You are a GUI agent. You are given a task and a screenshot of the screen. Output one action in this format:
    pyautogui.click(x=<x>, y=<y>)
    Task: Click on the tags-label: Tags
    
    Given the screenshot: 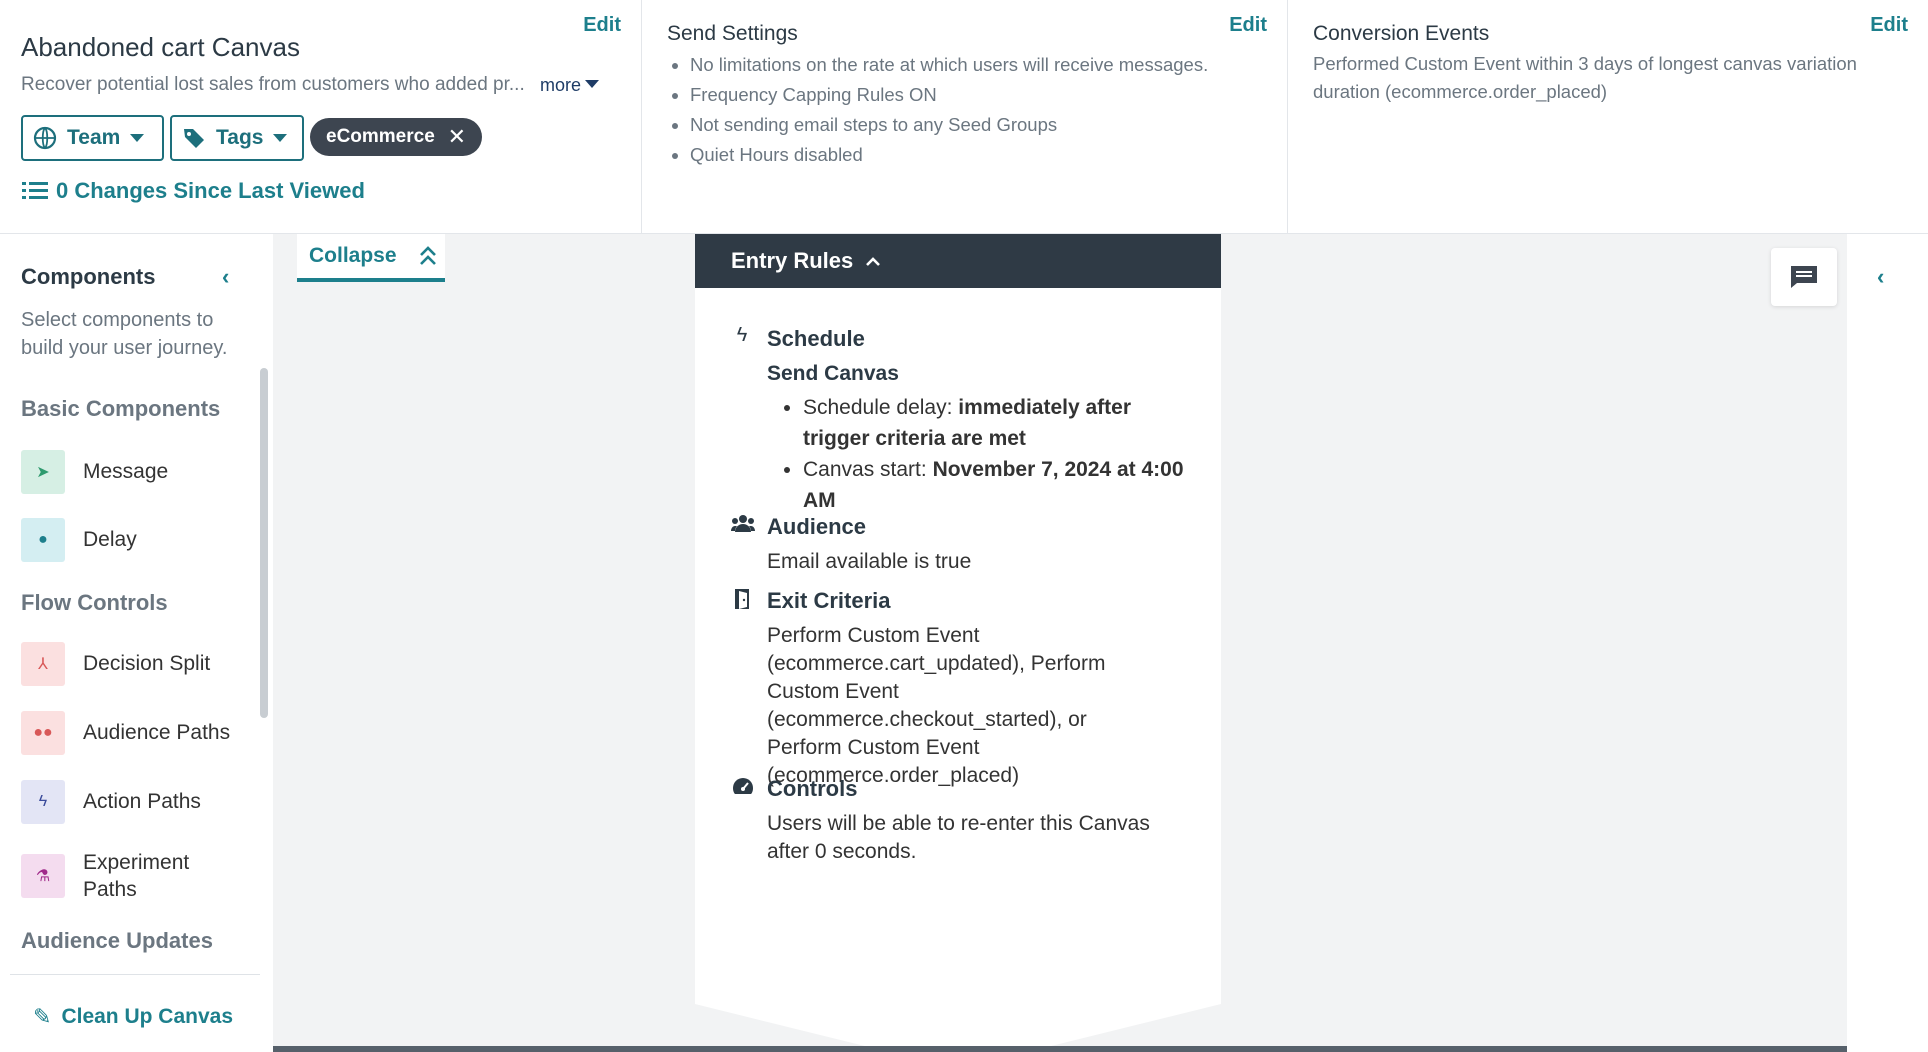 What is the action you would take?
    pyautogui.click(x=240, y=137)
    